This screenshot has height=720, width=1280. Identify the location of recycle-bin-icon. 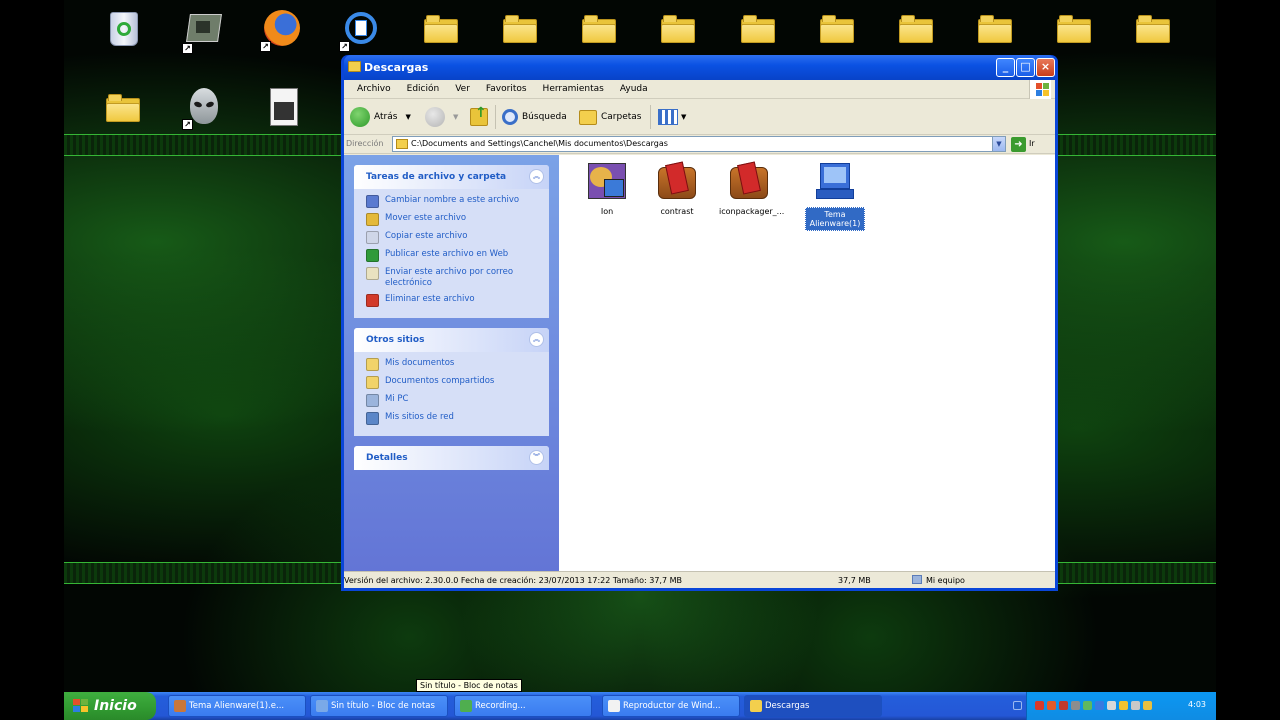
(124, 30).